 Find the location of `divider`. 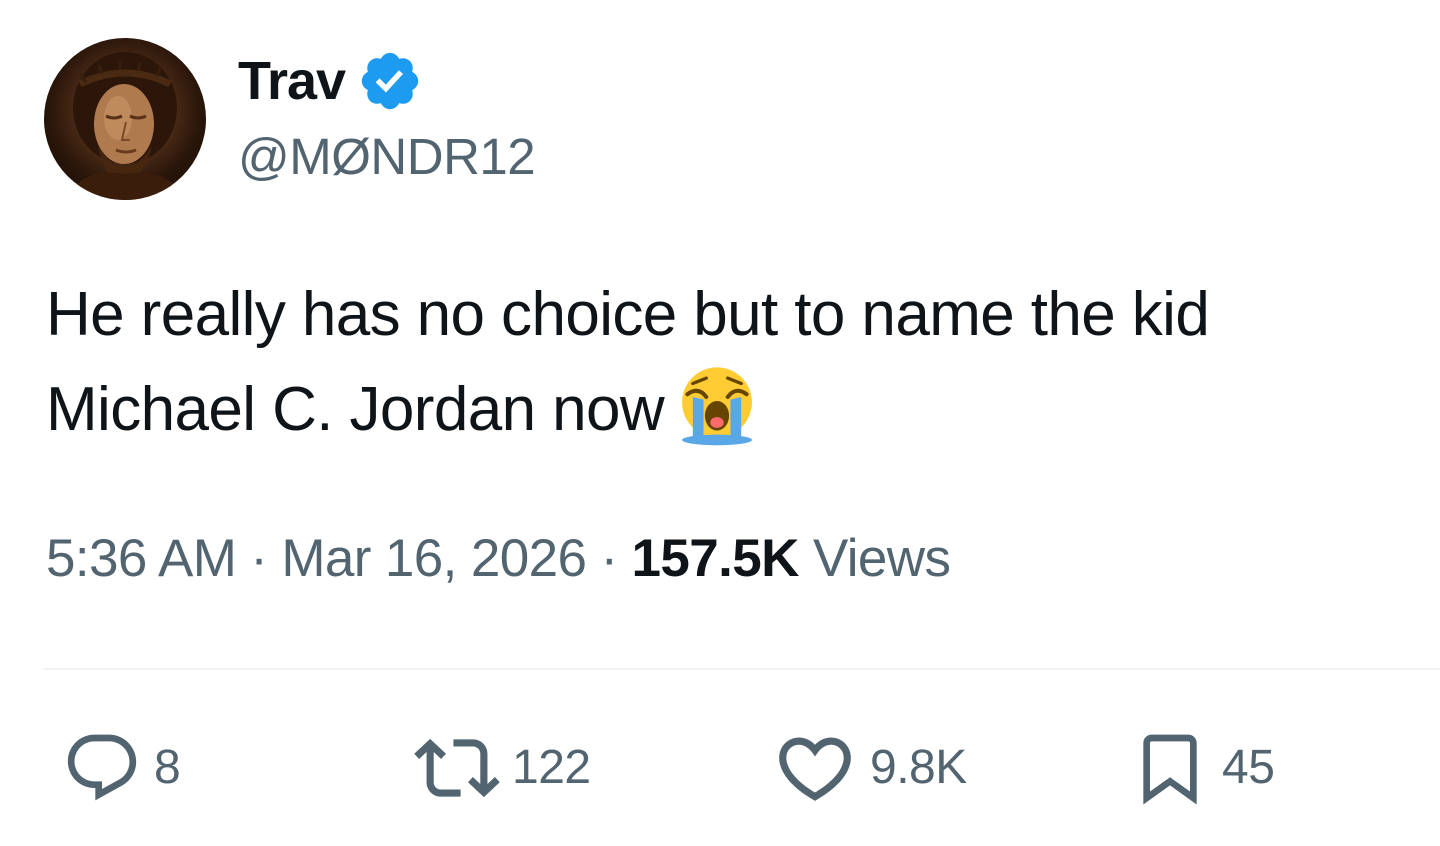

divider is located at coordinates (742, 669).